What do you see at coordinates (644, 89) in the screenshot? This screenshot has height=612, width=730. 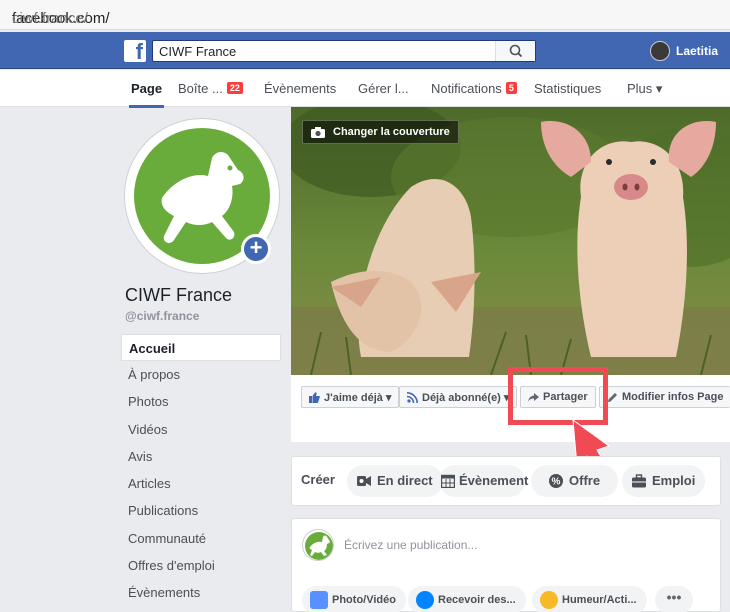 I see `tab-more: Plus ▾` at bounding box center [644, 89].